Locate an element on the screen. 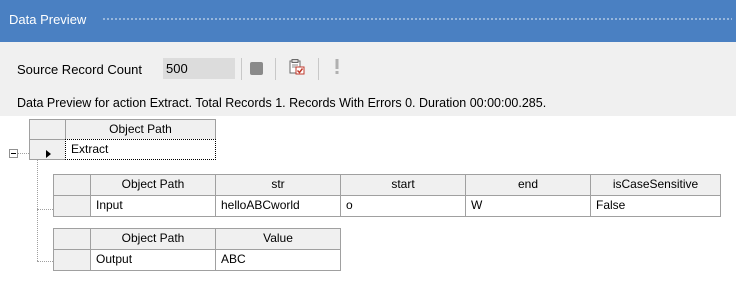  stop-icon is located at coordinates (256, 68).